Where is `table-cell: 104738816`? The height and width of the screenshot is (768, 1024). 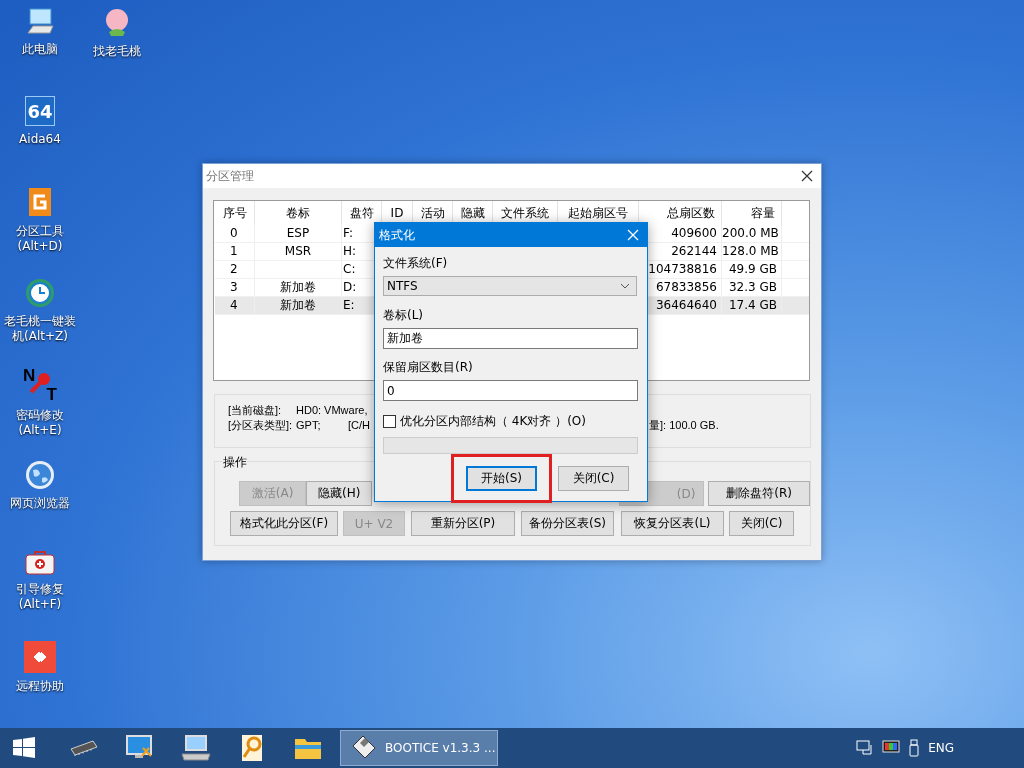 table-cell: 104738816 is located at coordinates (682, 269).